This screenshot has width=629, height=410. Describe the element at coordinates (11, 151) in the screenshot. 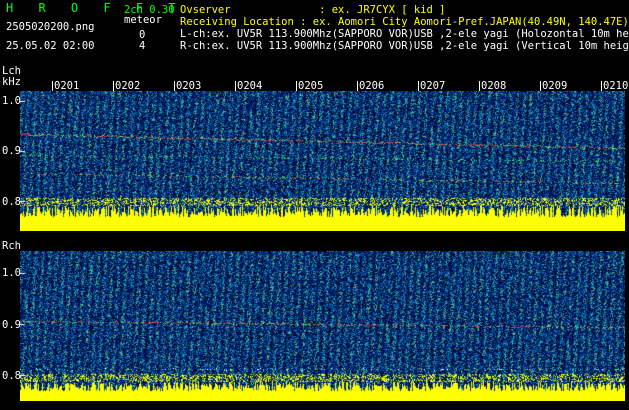

I see `lch-freq-tick-0.9: 0.9` at that location.